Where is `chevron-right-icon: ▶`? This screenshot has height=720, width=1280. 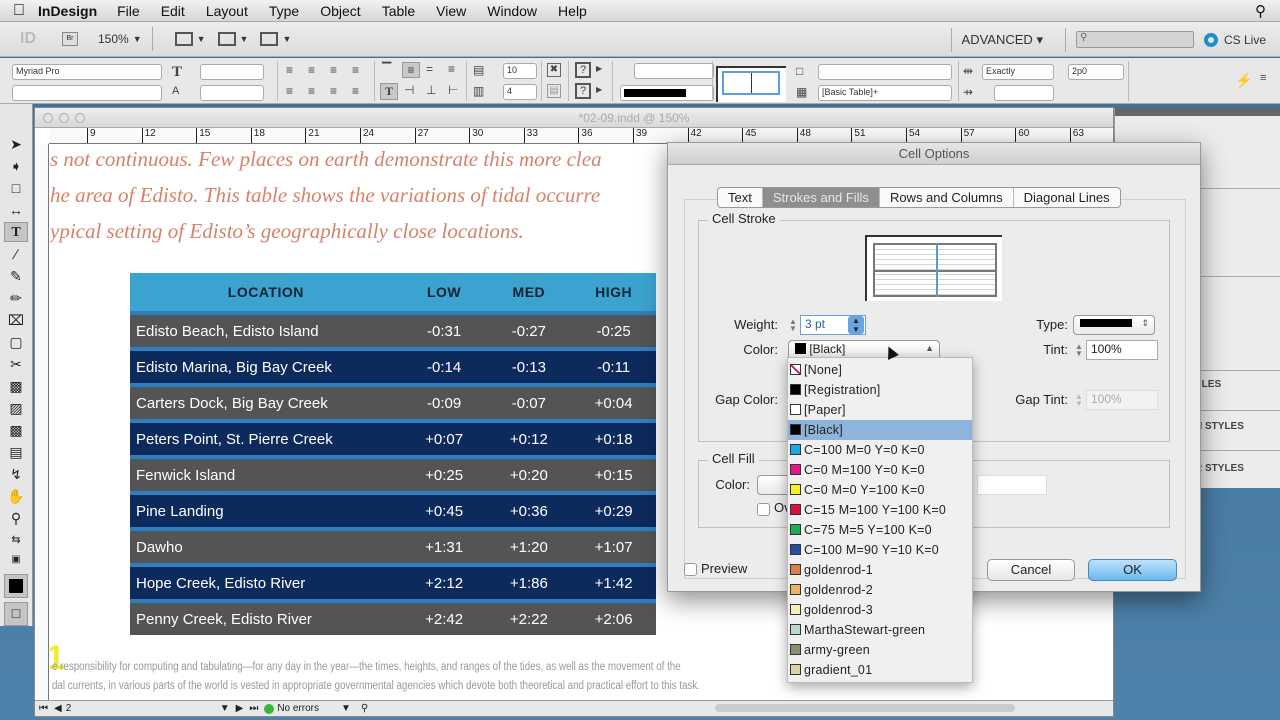 chevron-right-icon: ▶ is located at coordinates (599, 68).